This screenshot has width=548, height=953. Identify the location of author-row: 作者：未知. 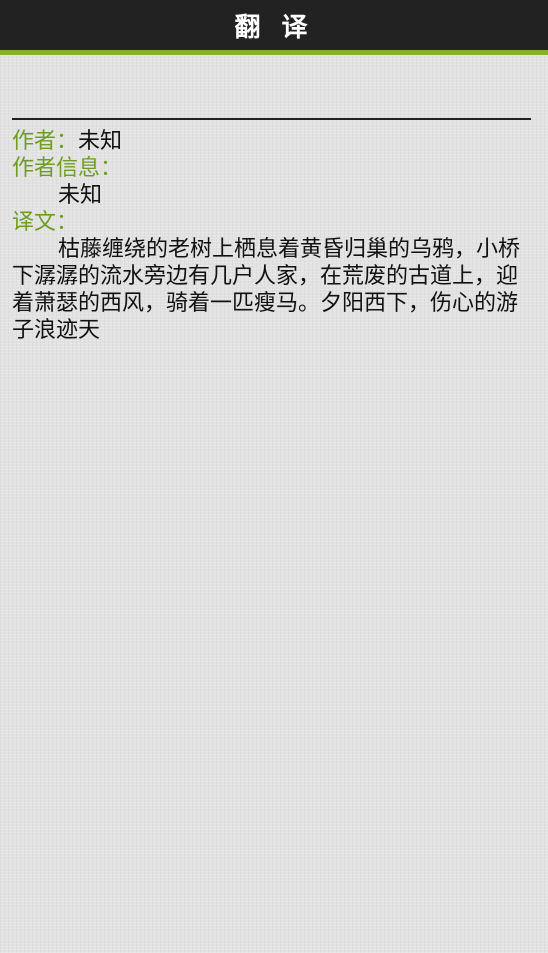
(270, 141).